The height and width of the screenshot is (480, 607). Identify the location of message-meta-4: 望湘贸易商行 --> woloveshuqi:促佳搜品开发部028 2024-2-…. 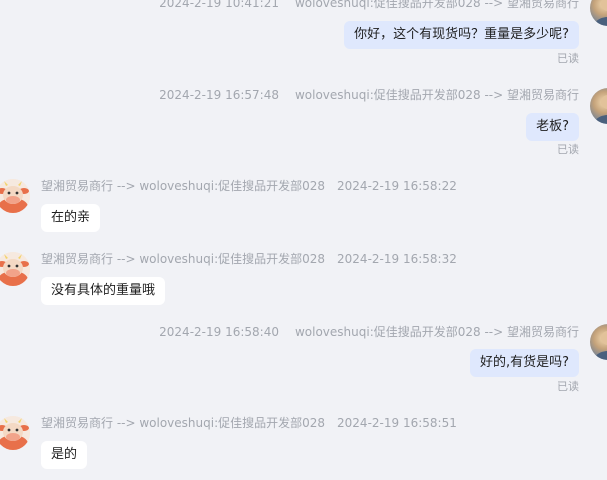
(249, 259).